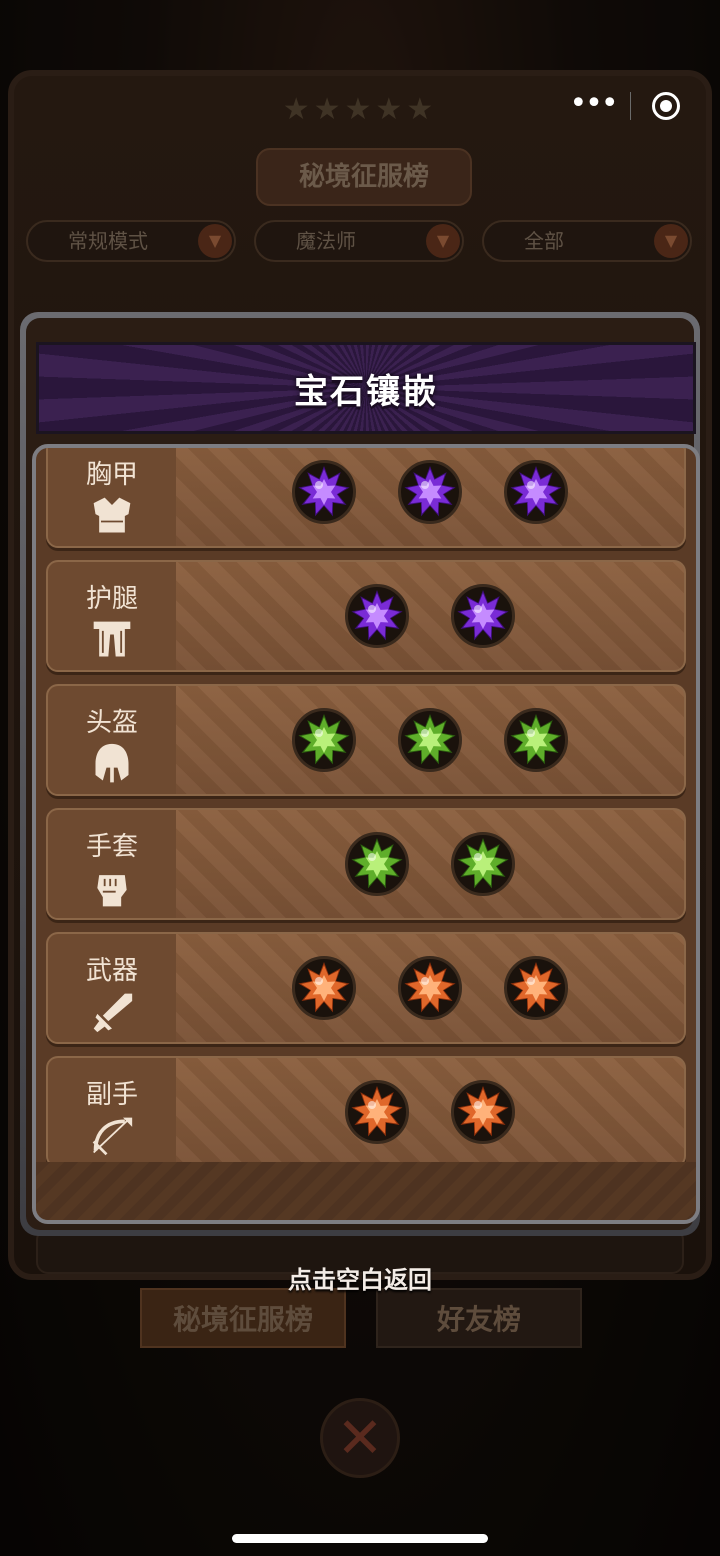 The width and height of the screenshot is (720, 1556). What do you see at coordinates (593, 106) in the screenshot?
I see `more-dots-icon: •••` at bounding box center [593, 106].